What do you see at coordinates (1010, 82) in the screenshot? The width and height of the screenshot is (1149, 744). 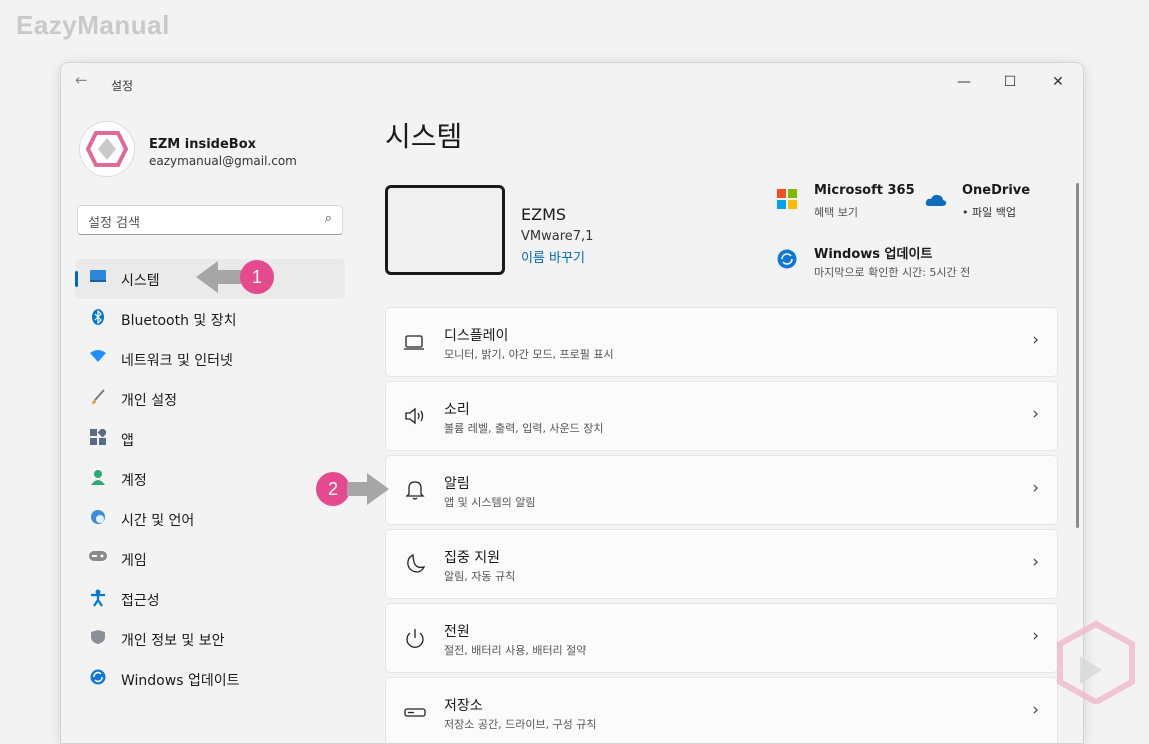 I see `maximize-button: ☐` at bounding box center [1010, 82].